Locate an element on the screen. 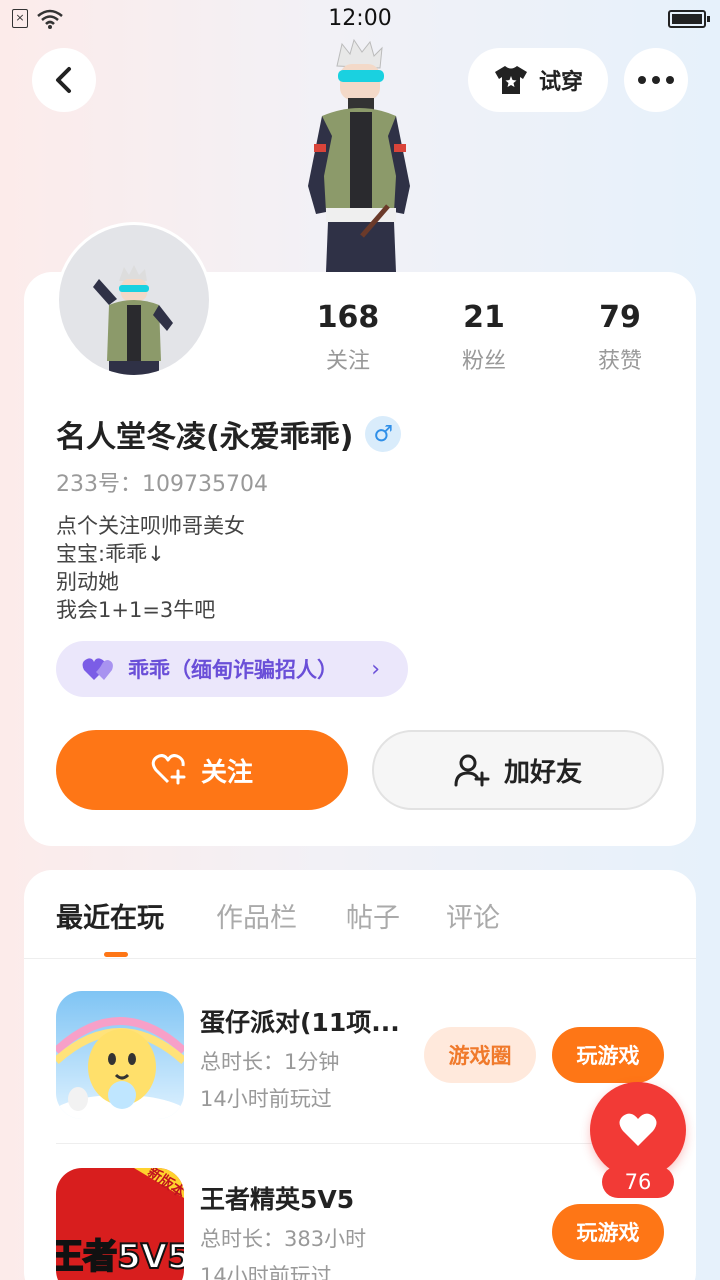  likes-label: 获赞 is located at coordinates (619, 361).